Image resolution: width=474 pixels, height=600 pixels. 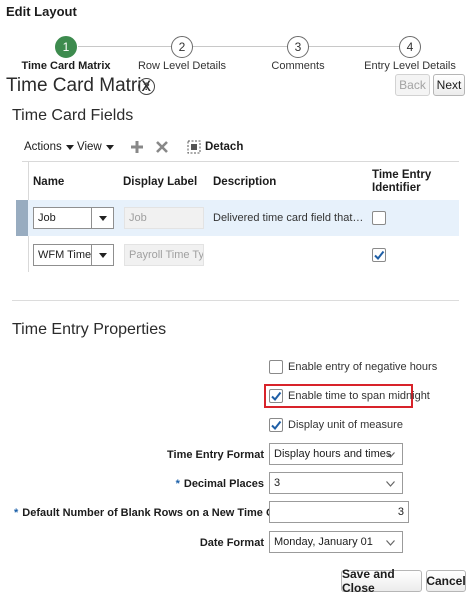 I want to click on actions-menu: Actions, so click(x=49, y=147).